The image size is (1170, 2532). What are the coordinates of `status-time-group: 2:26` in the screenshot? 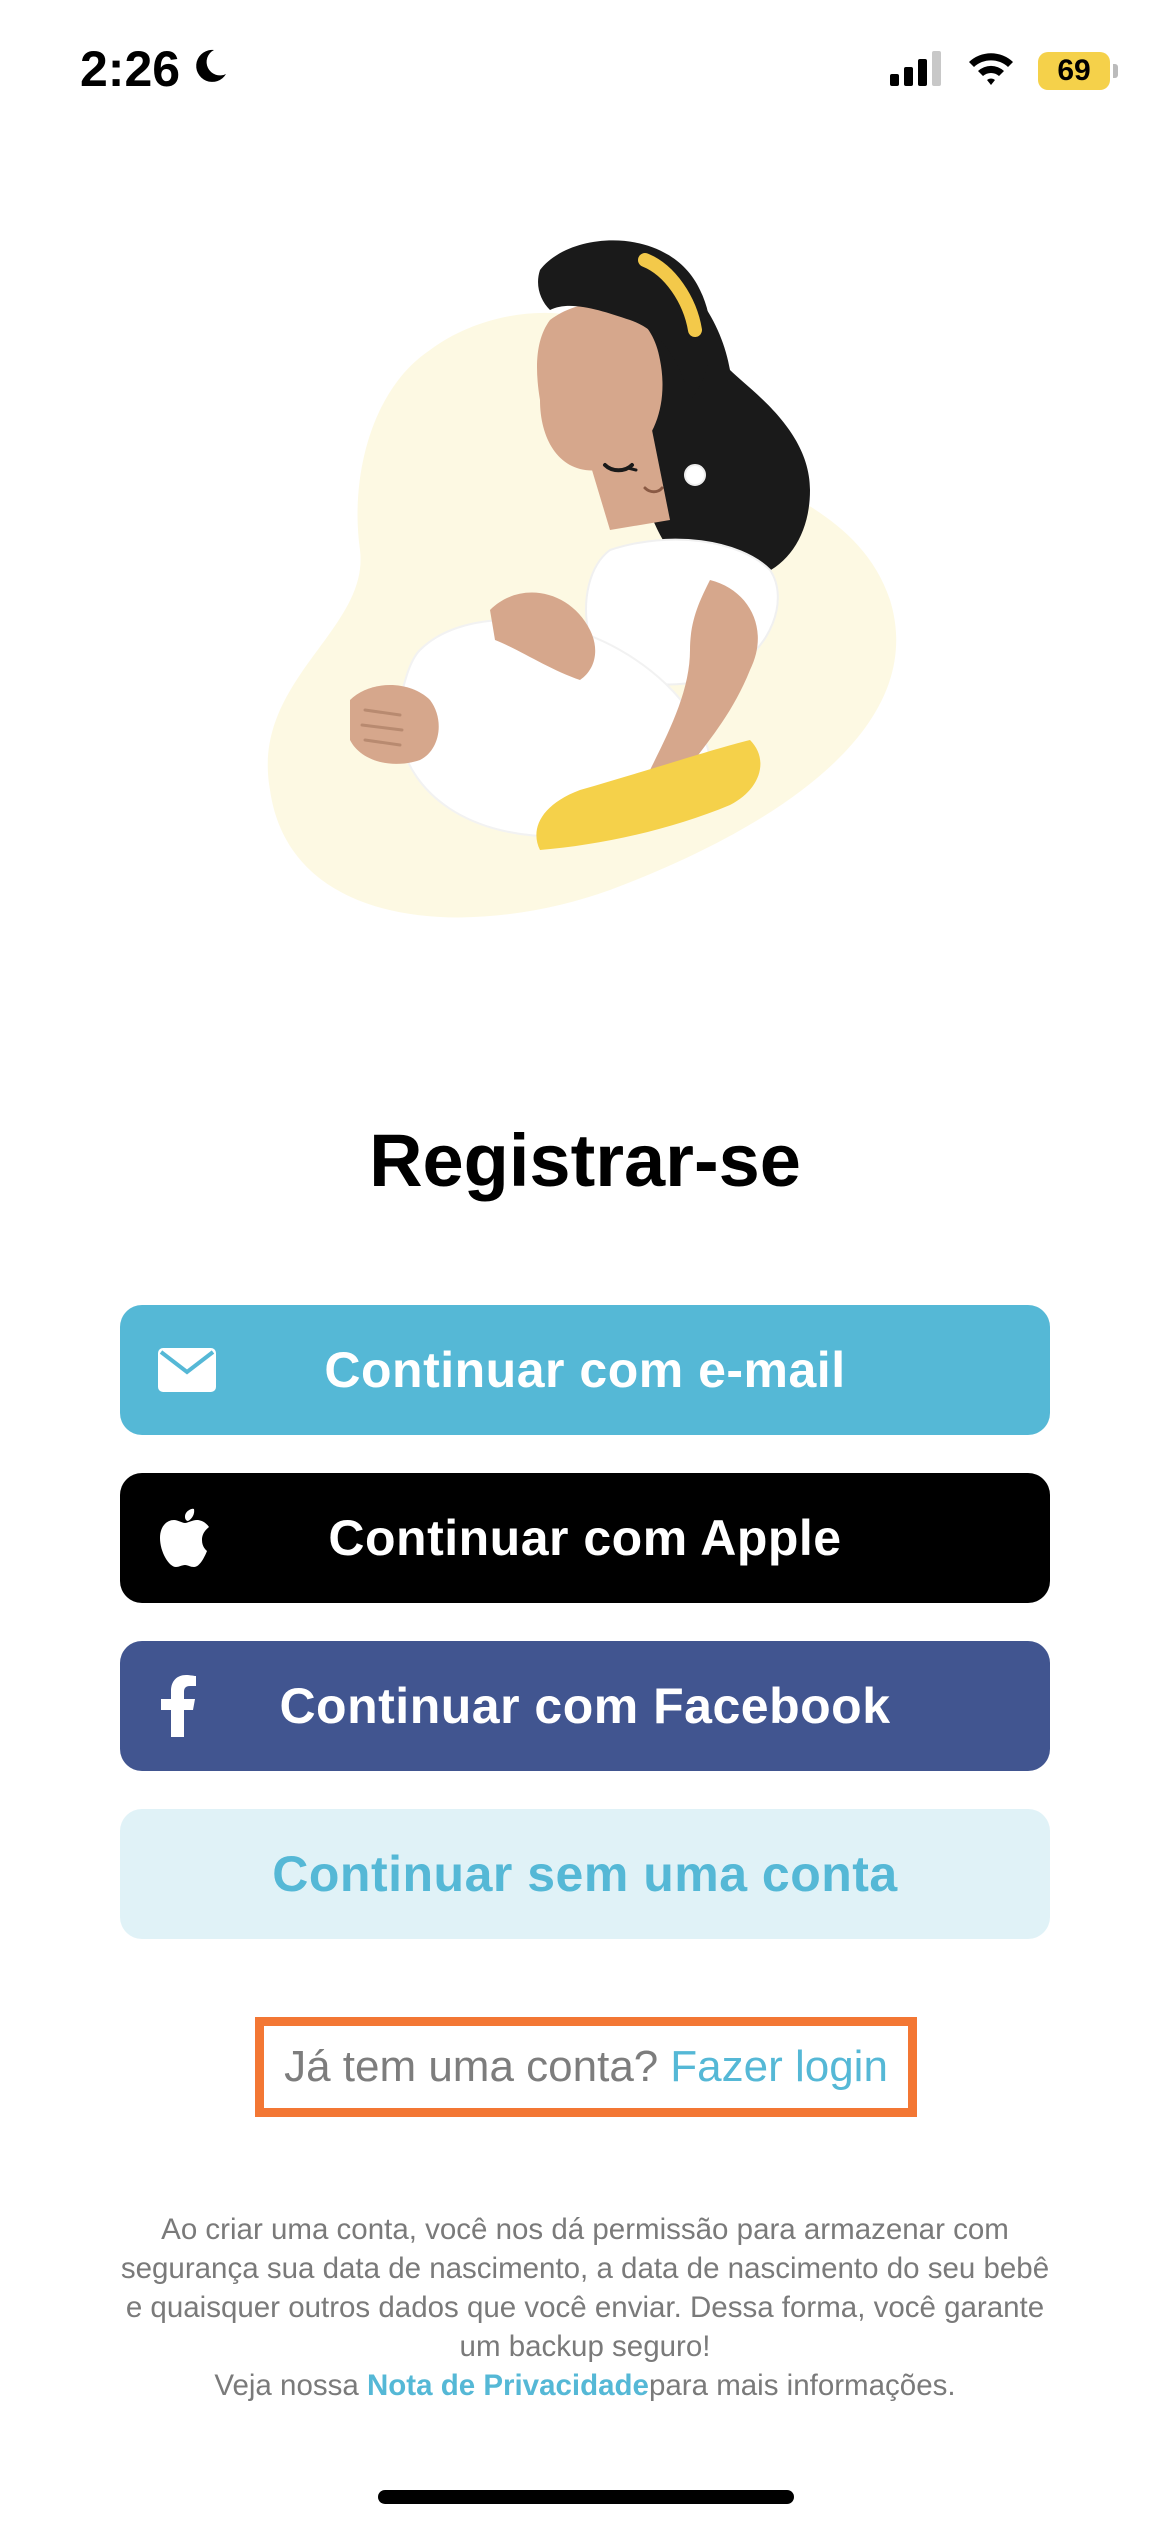 It's located at (155, 69).